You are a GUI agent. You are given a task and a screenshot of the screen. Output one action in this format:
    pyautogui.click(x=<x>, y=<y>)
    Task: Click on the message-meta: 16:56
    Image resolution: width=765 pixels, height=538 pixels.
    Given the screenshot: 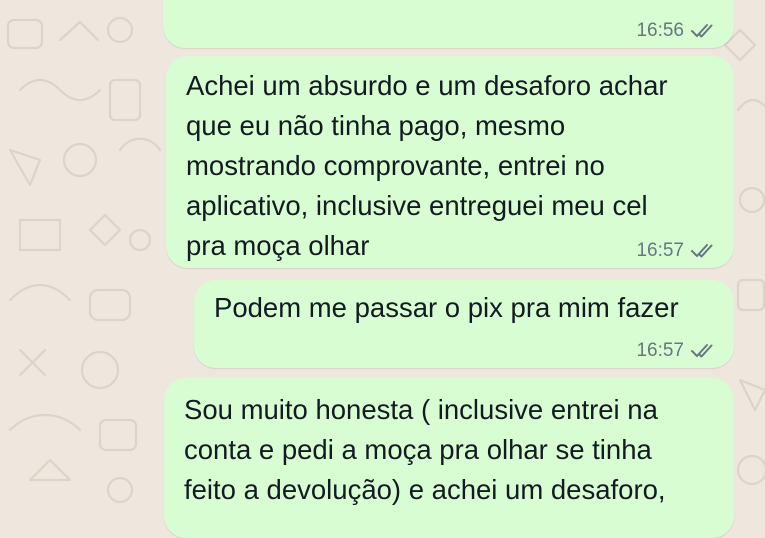 What is the action you would take?
    pyautogui.click(x=676, y=31)
    